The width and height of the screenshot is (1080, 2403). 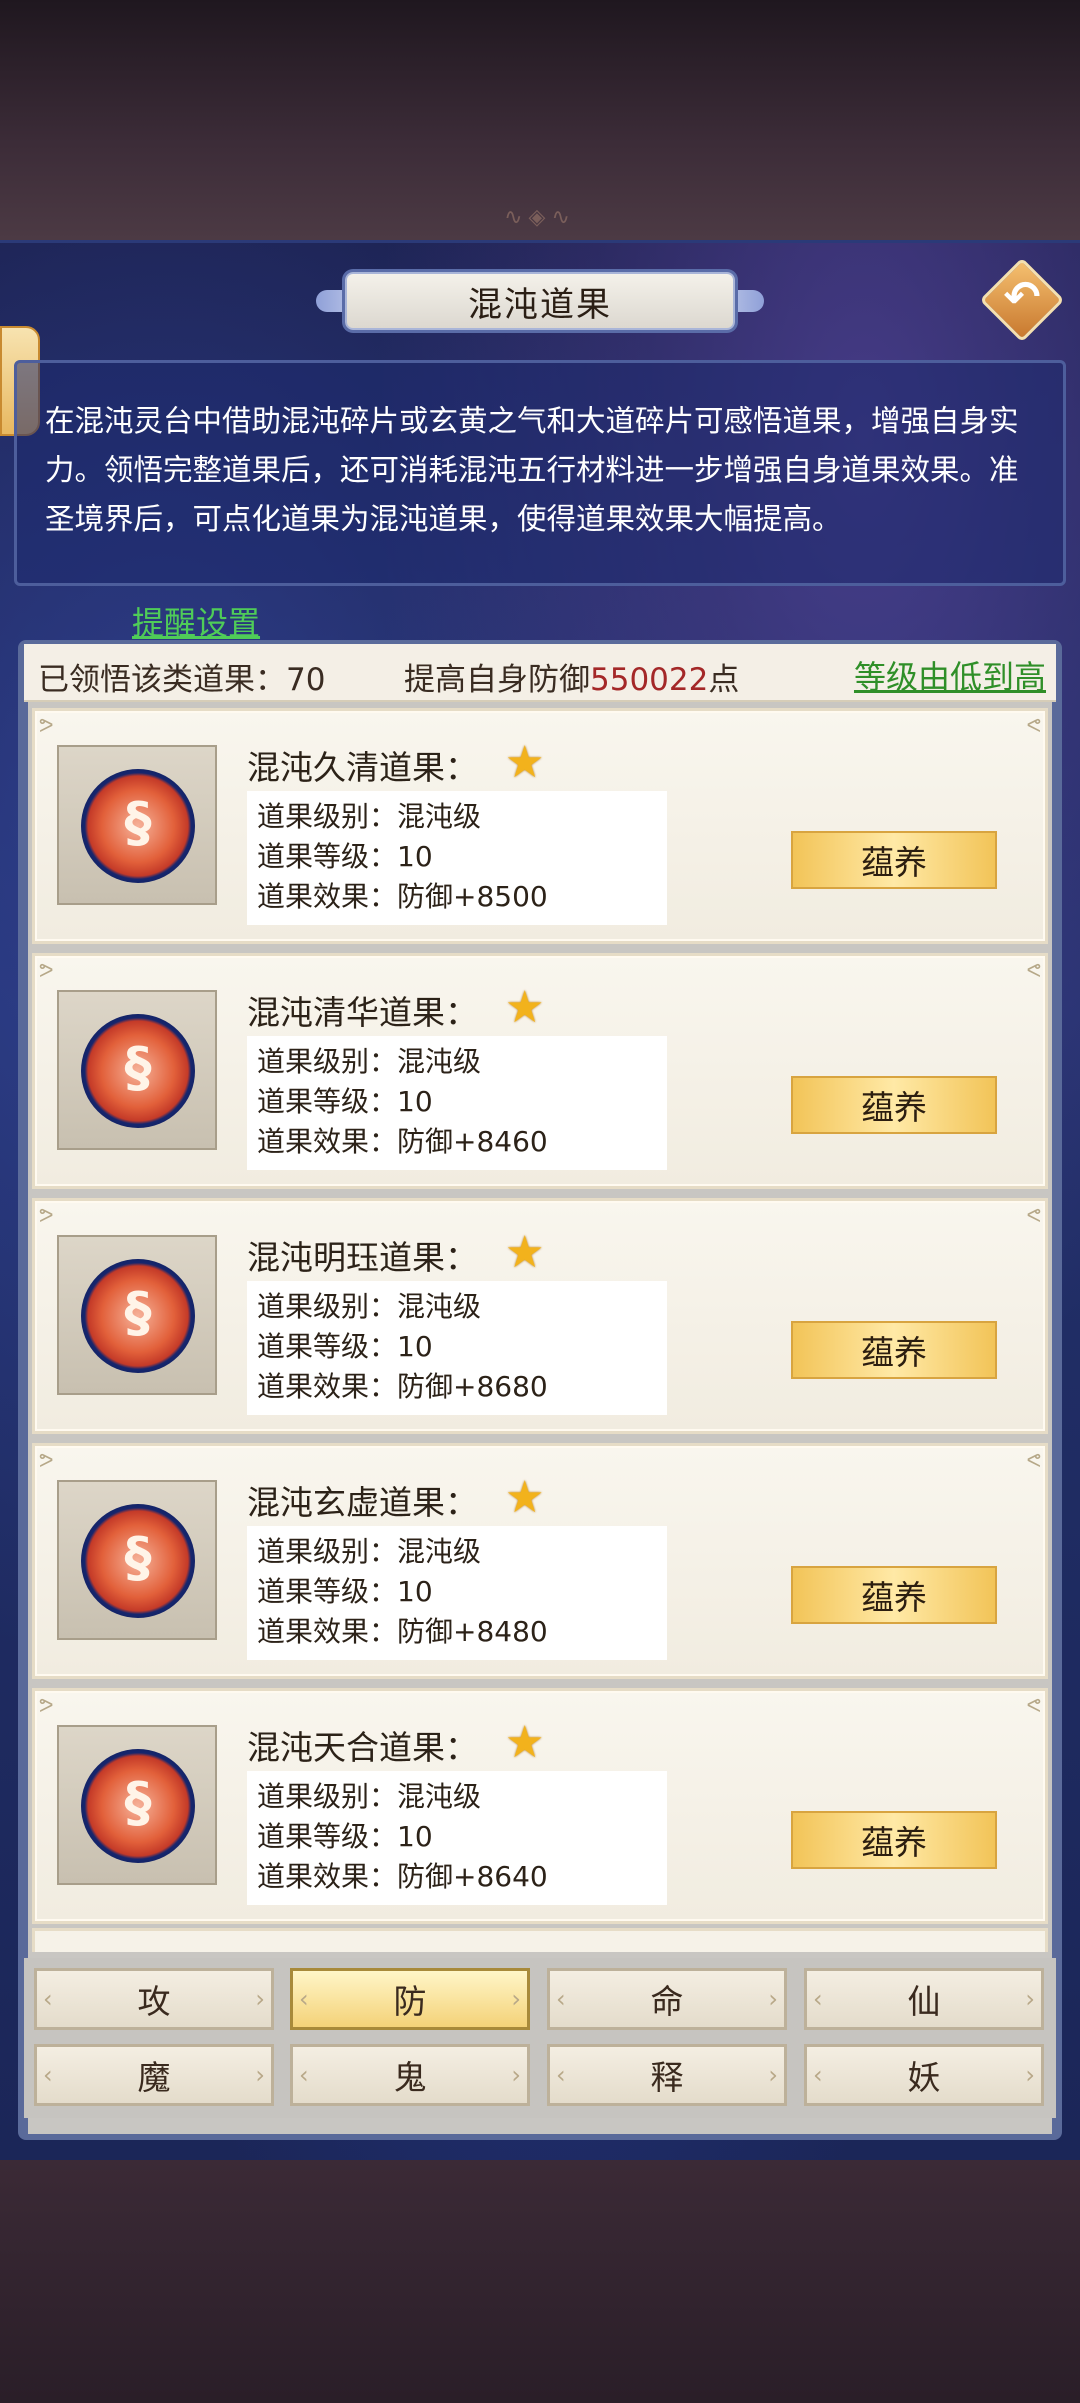 What do you see at coordinates (306, 680) in the screenshot?
I see `learned-value: 70` at bounding box center [306, 680].